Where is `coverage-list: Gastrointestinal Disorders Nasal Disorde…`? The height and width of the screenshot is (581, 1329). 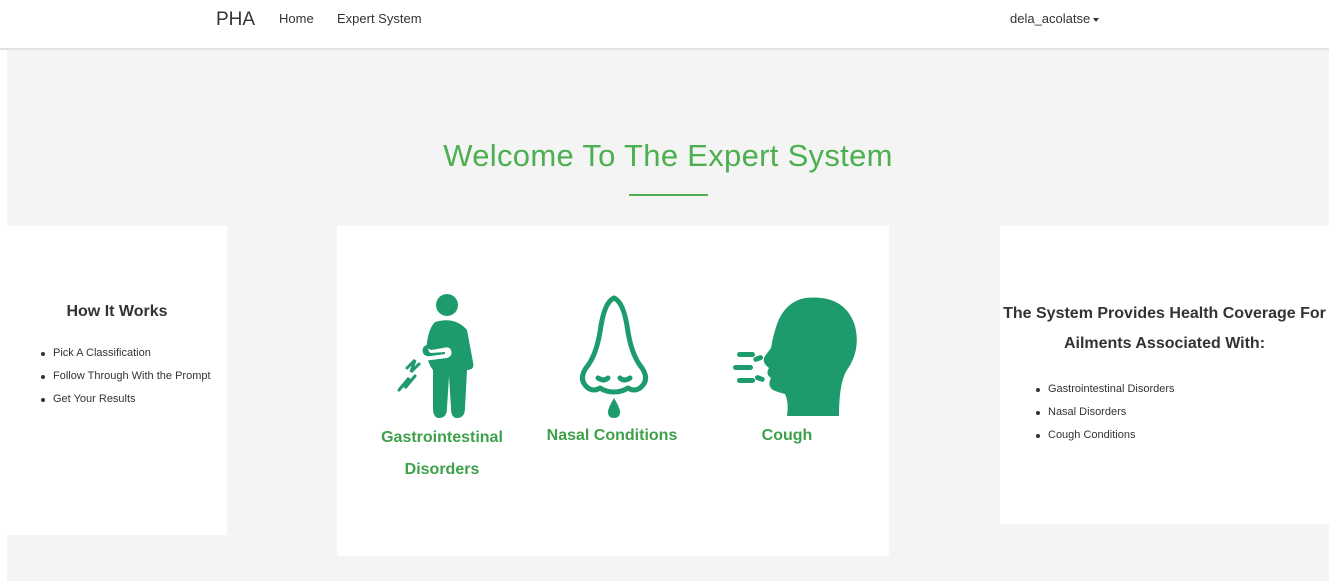 coverage-list: Gastrointestinal Disorders Nasal Disorde… is located at coordinates (1104, 412).